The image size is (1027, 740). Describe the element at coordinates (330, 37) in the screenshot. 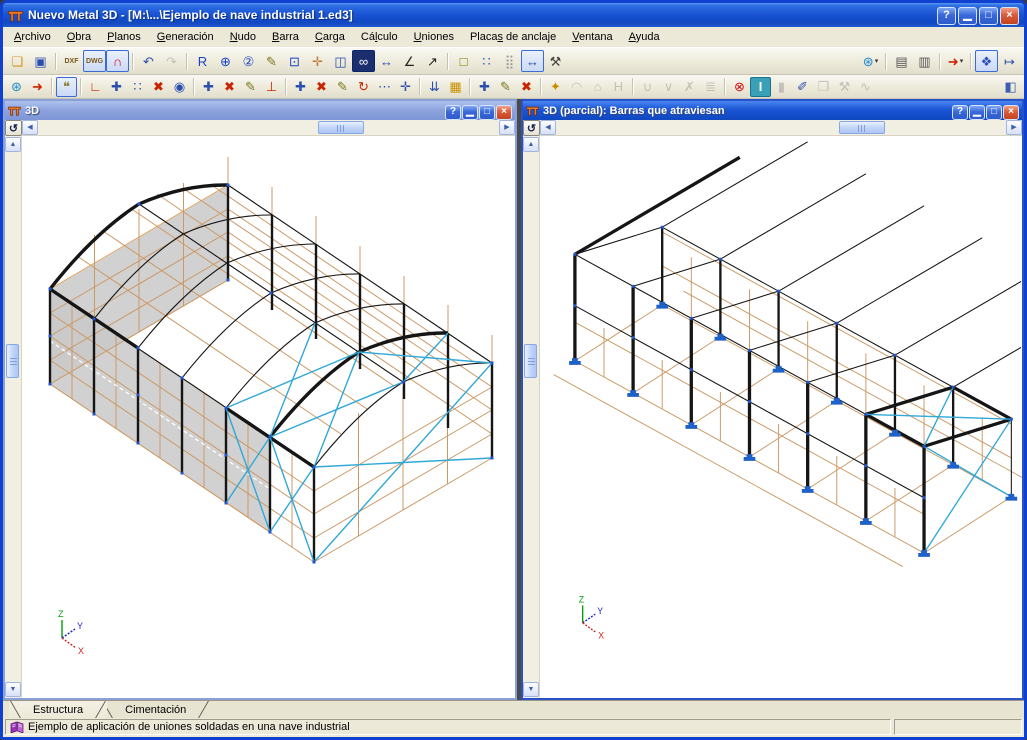

I see `menu-carga: Carga` at that location.